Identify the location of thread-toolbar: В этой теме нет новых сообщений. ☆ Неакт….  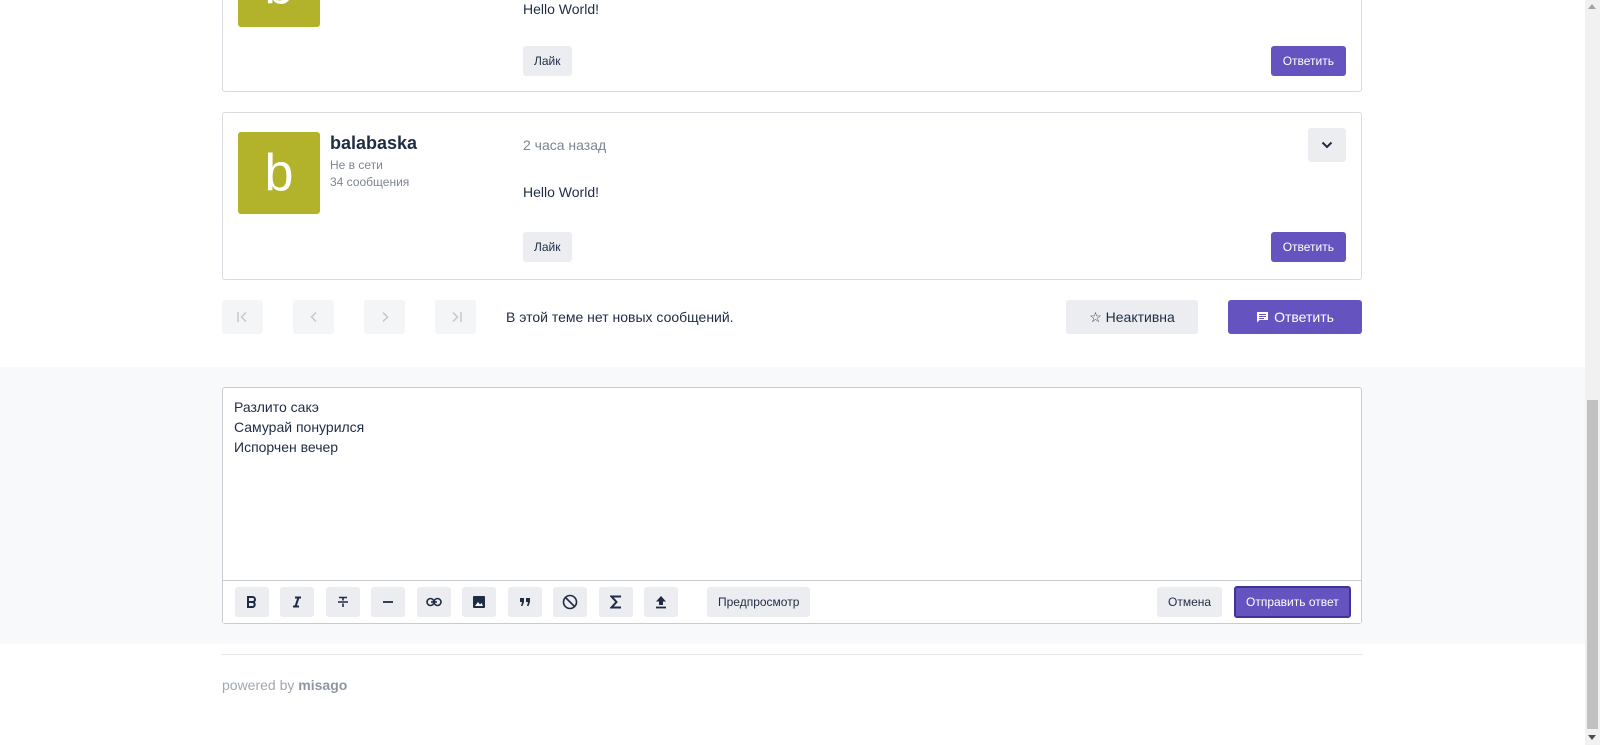
(792, 317).